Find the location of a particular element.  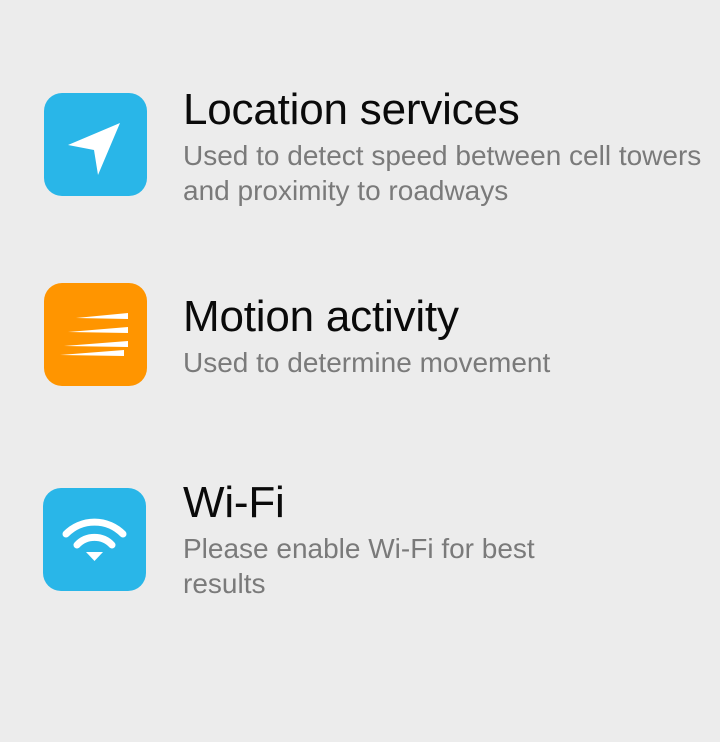

location-arrow-icon is located at coordinates (95, 144).